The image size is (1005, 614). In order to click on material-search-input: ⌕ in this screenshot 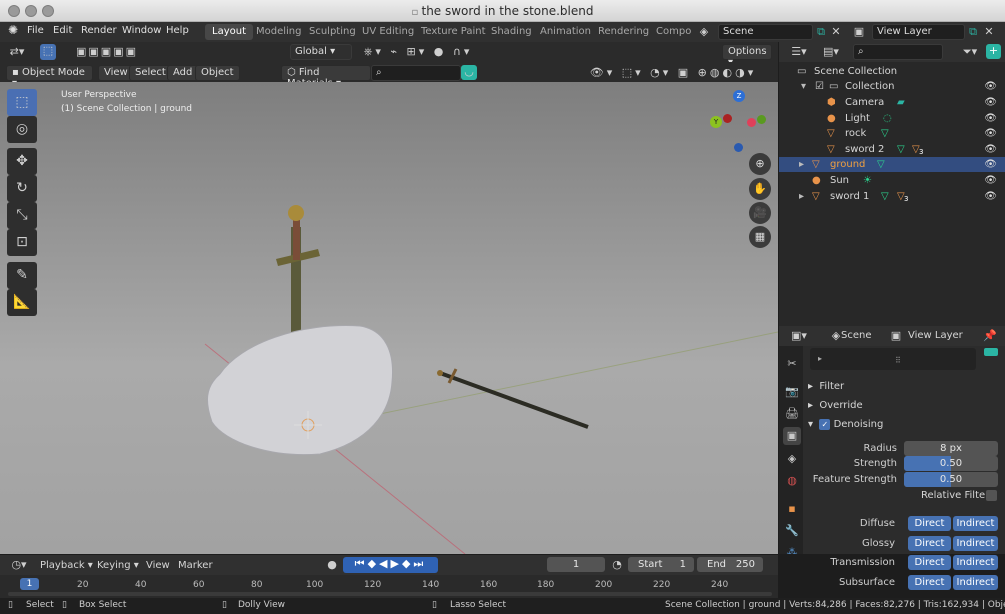, I will do `click(416, 73)`.